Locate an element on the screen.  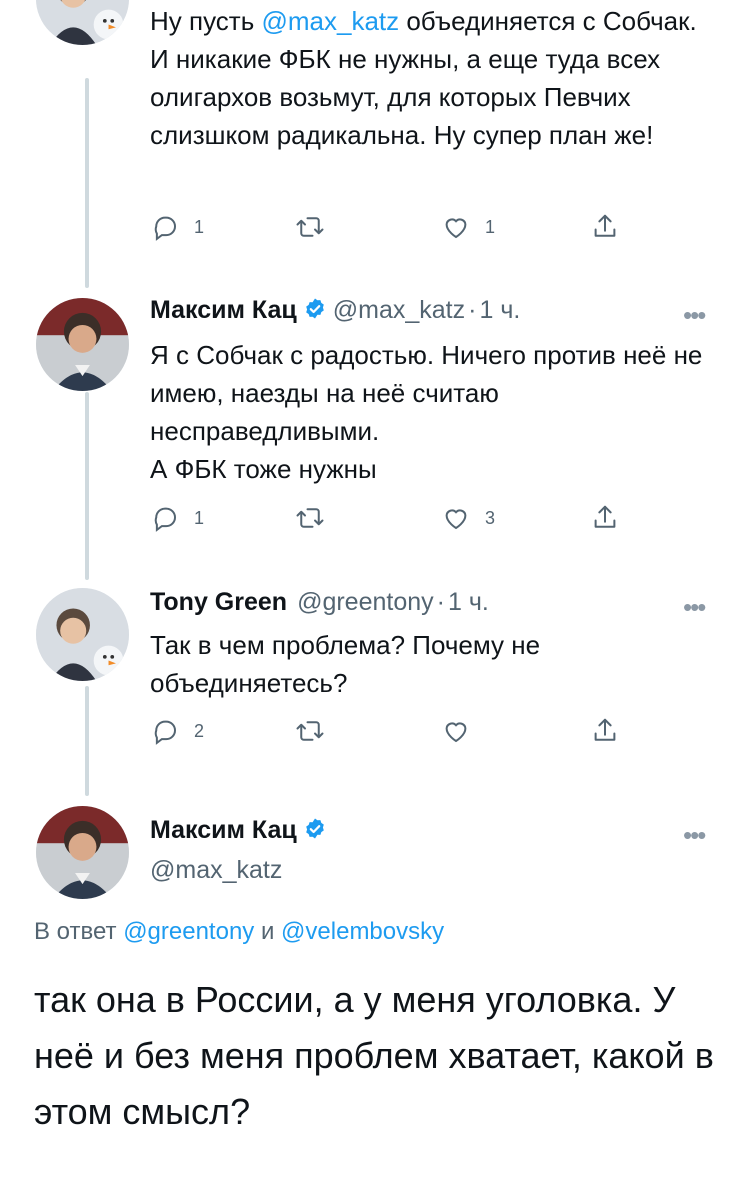
reply-context: В ответ @greentony и @velembovsky is located at coordinates (239, 932).